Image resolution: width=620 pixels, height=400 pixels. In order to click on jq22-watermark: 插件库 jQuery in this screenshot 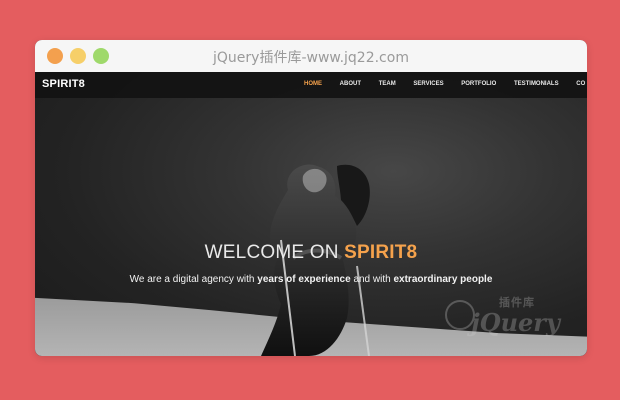, I will do `click(508, 317)`.